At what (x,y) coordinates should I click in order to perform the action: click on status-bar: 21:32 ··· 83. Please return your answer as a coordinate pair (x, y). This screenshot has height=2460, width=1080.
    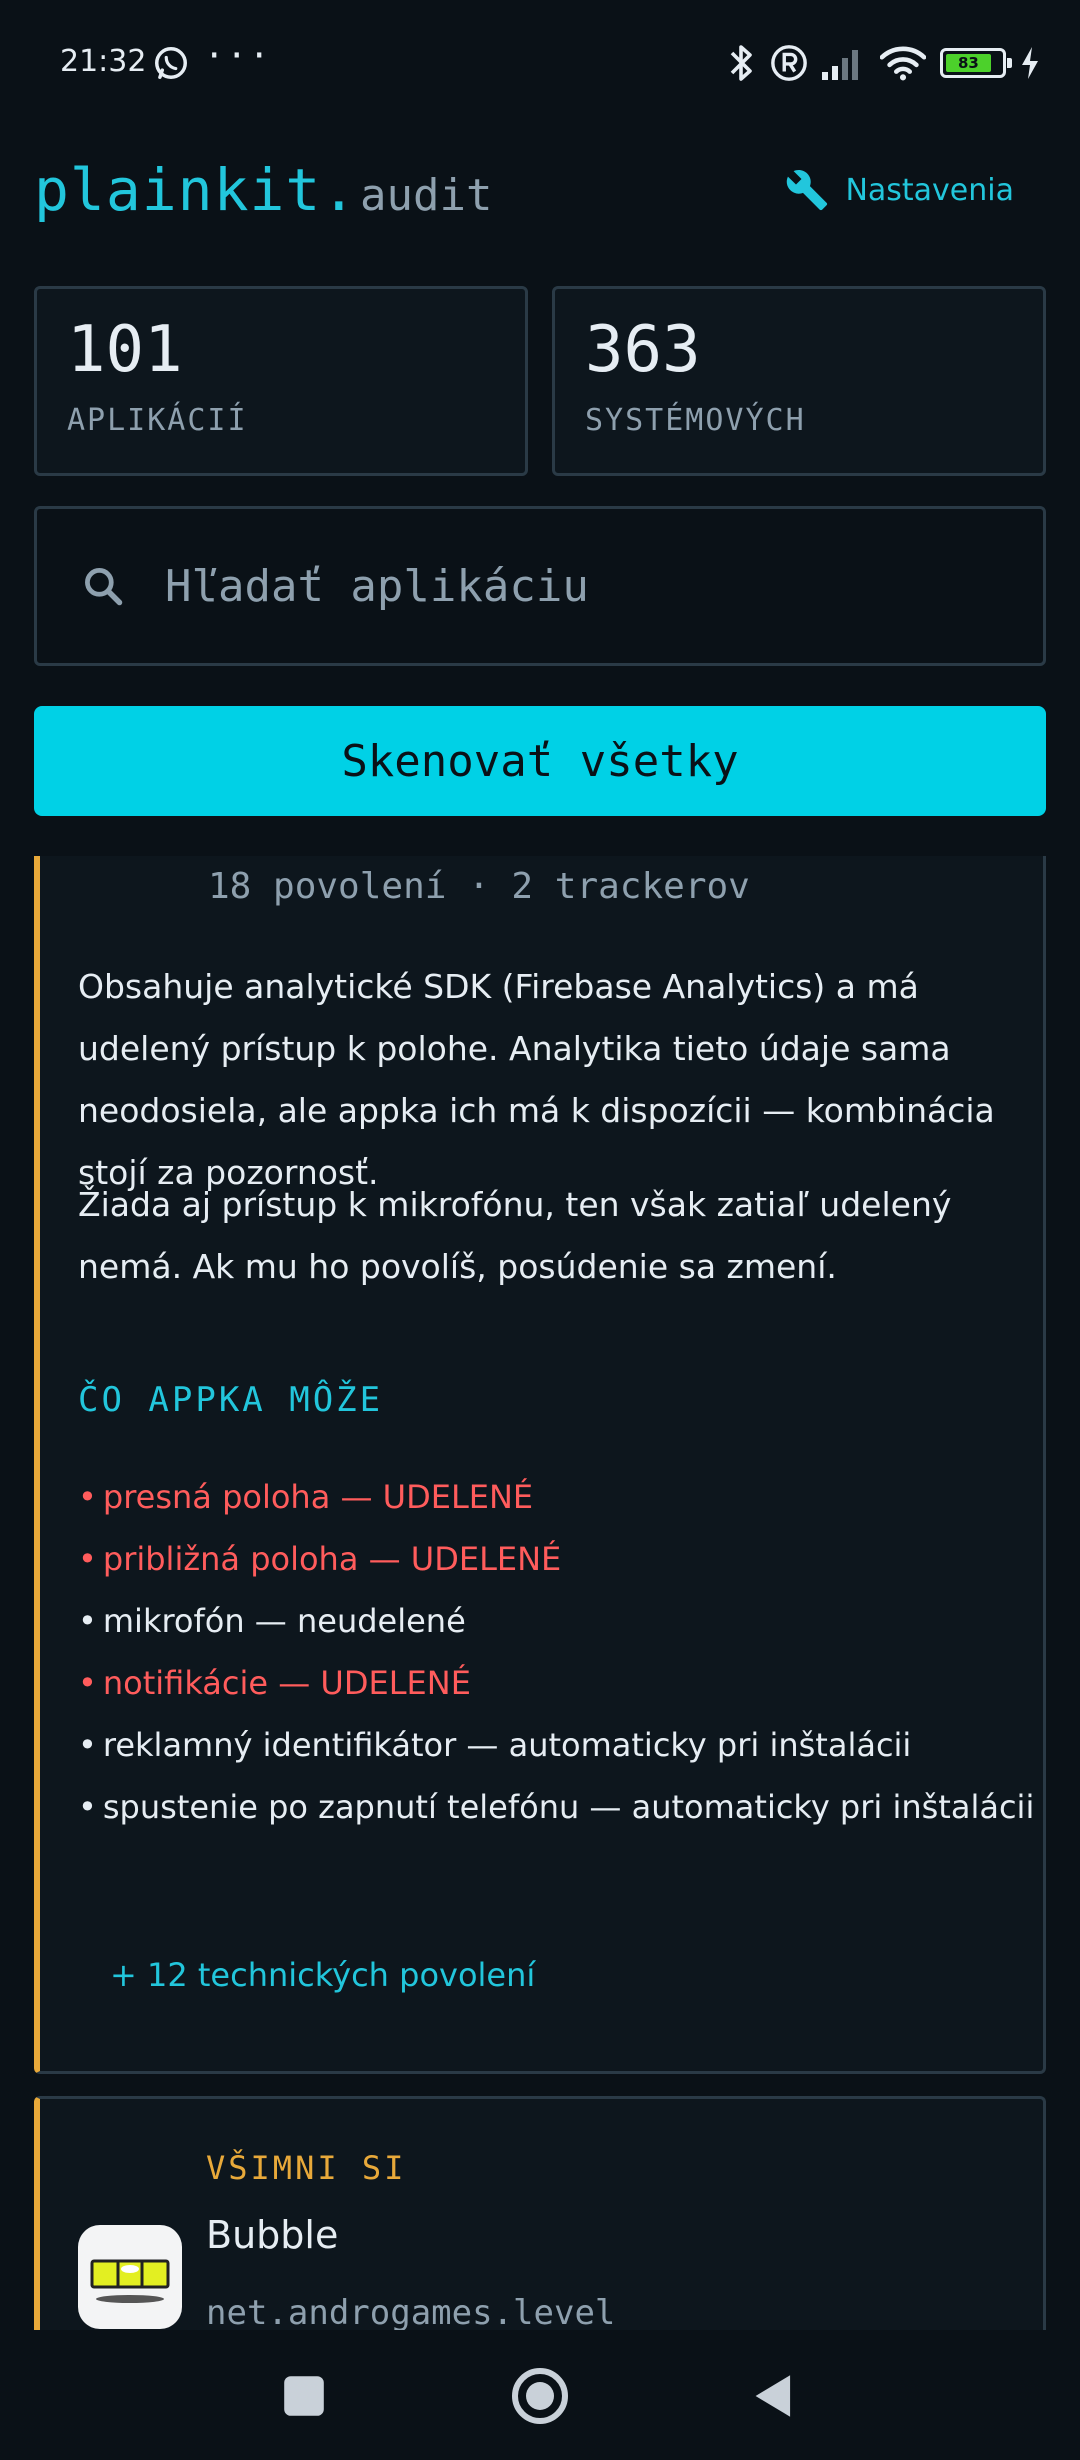
    Looking at the image, I should click on (540, 64).